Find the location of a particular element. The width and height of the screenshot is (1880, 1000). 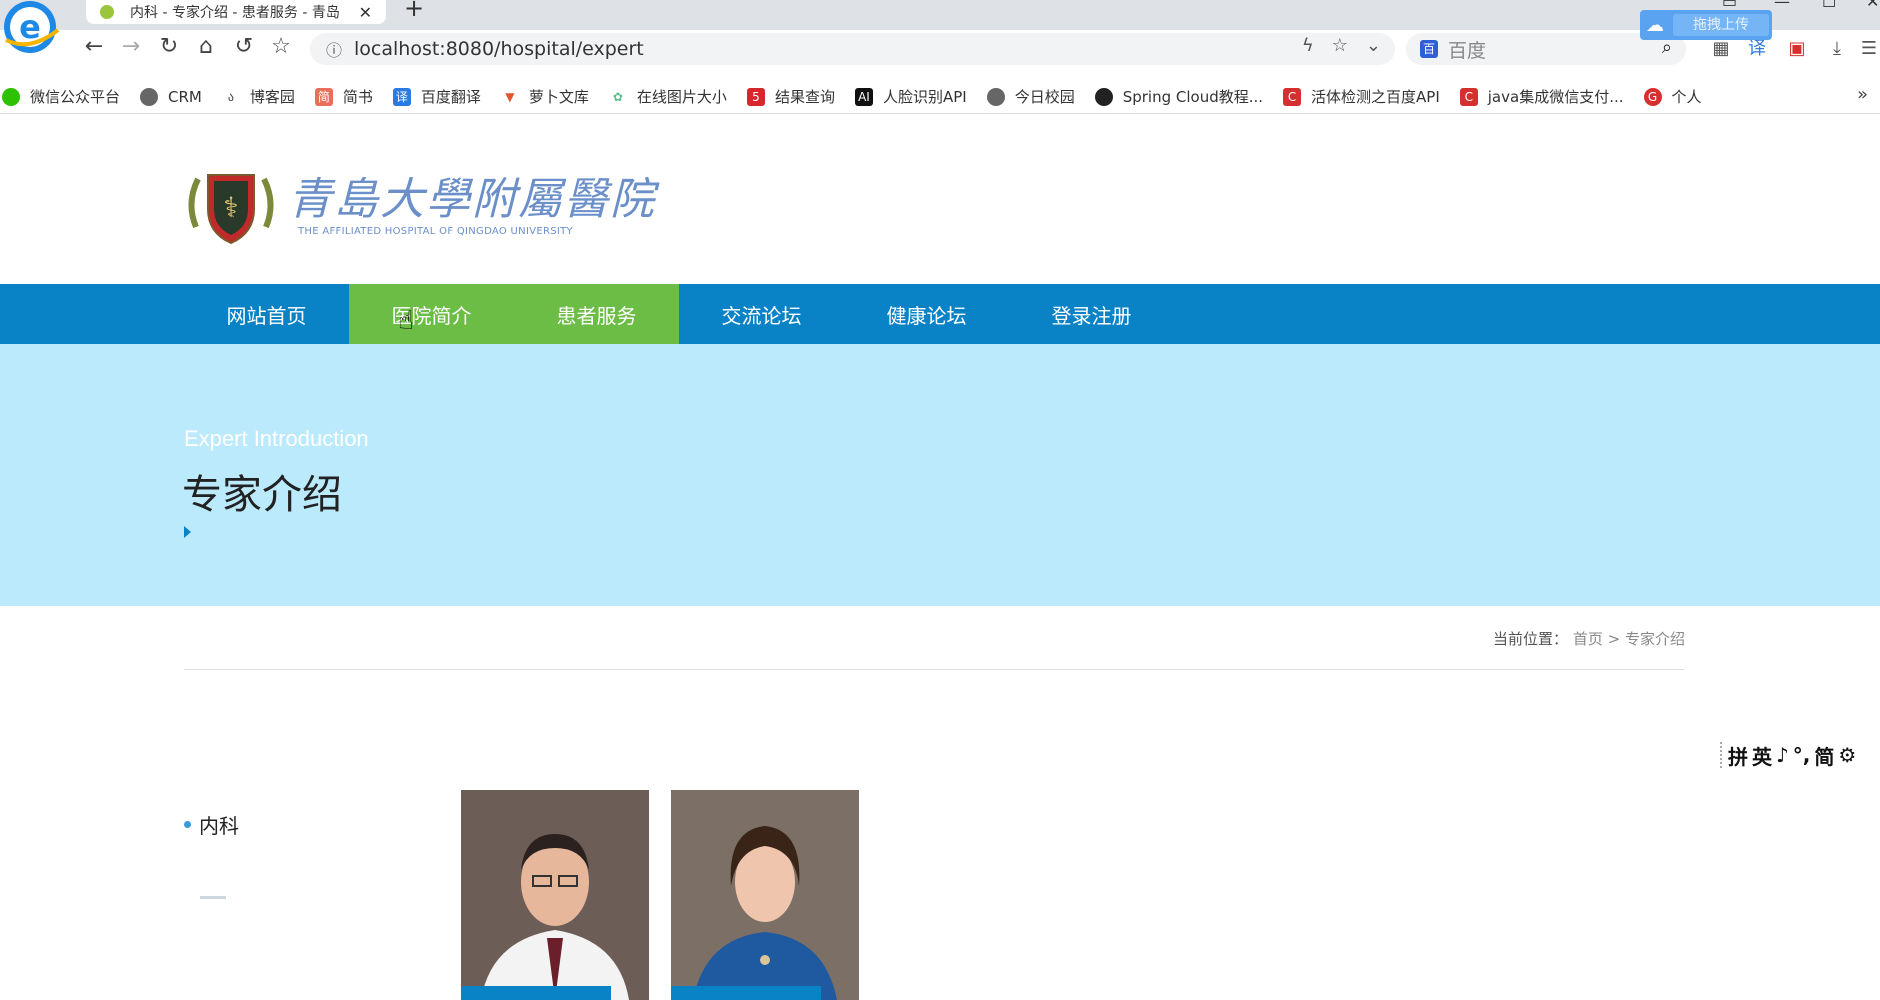

home-icon: ⌂ is located at coordinates (206, 46).